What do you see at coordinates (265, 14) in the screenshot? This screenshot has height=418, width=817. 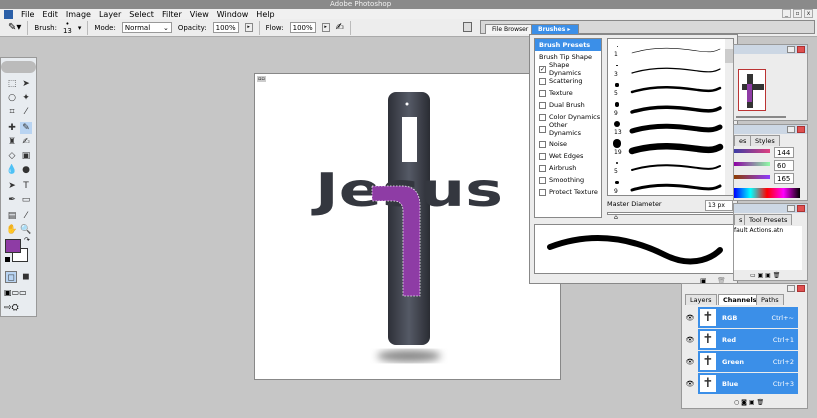 I see `menu-help: Help` at bounding box center [265, 14].